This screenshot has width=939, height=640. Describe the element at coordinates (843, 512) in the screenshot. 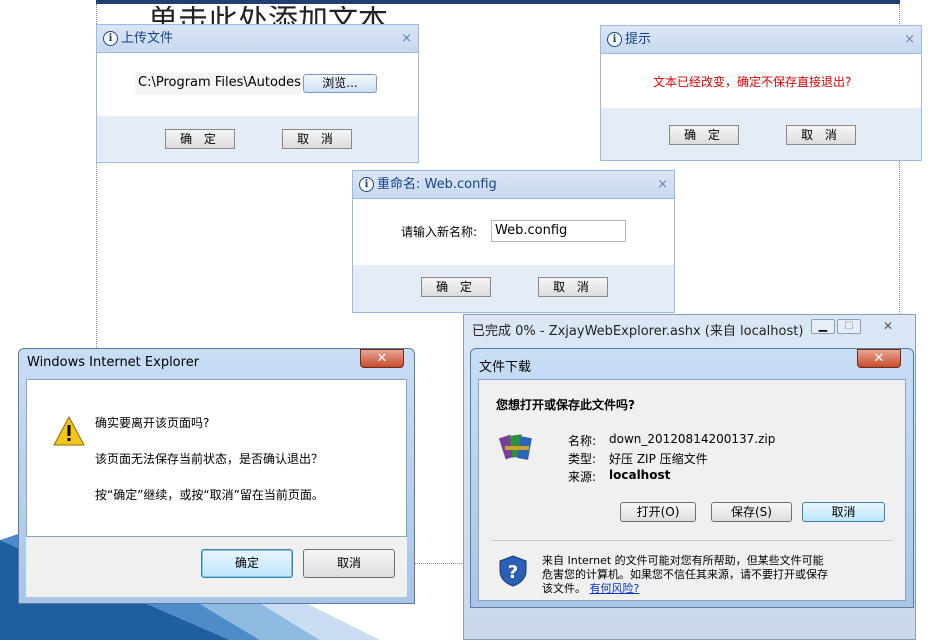

I see `download-cancel-button: 取消` at that location.